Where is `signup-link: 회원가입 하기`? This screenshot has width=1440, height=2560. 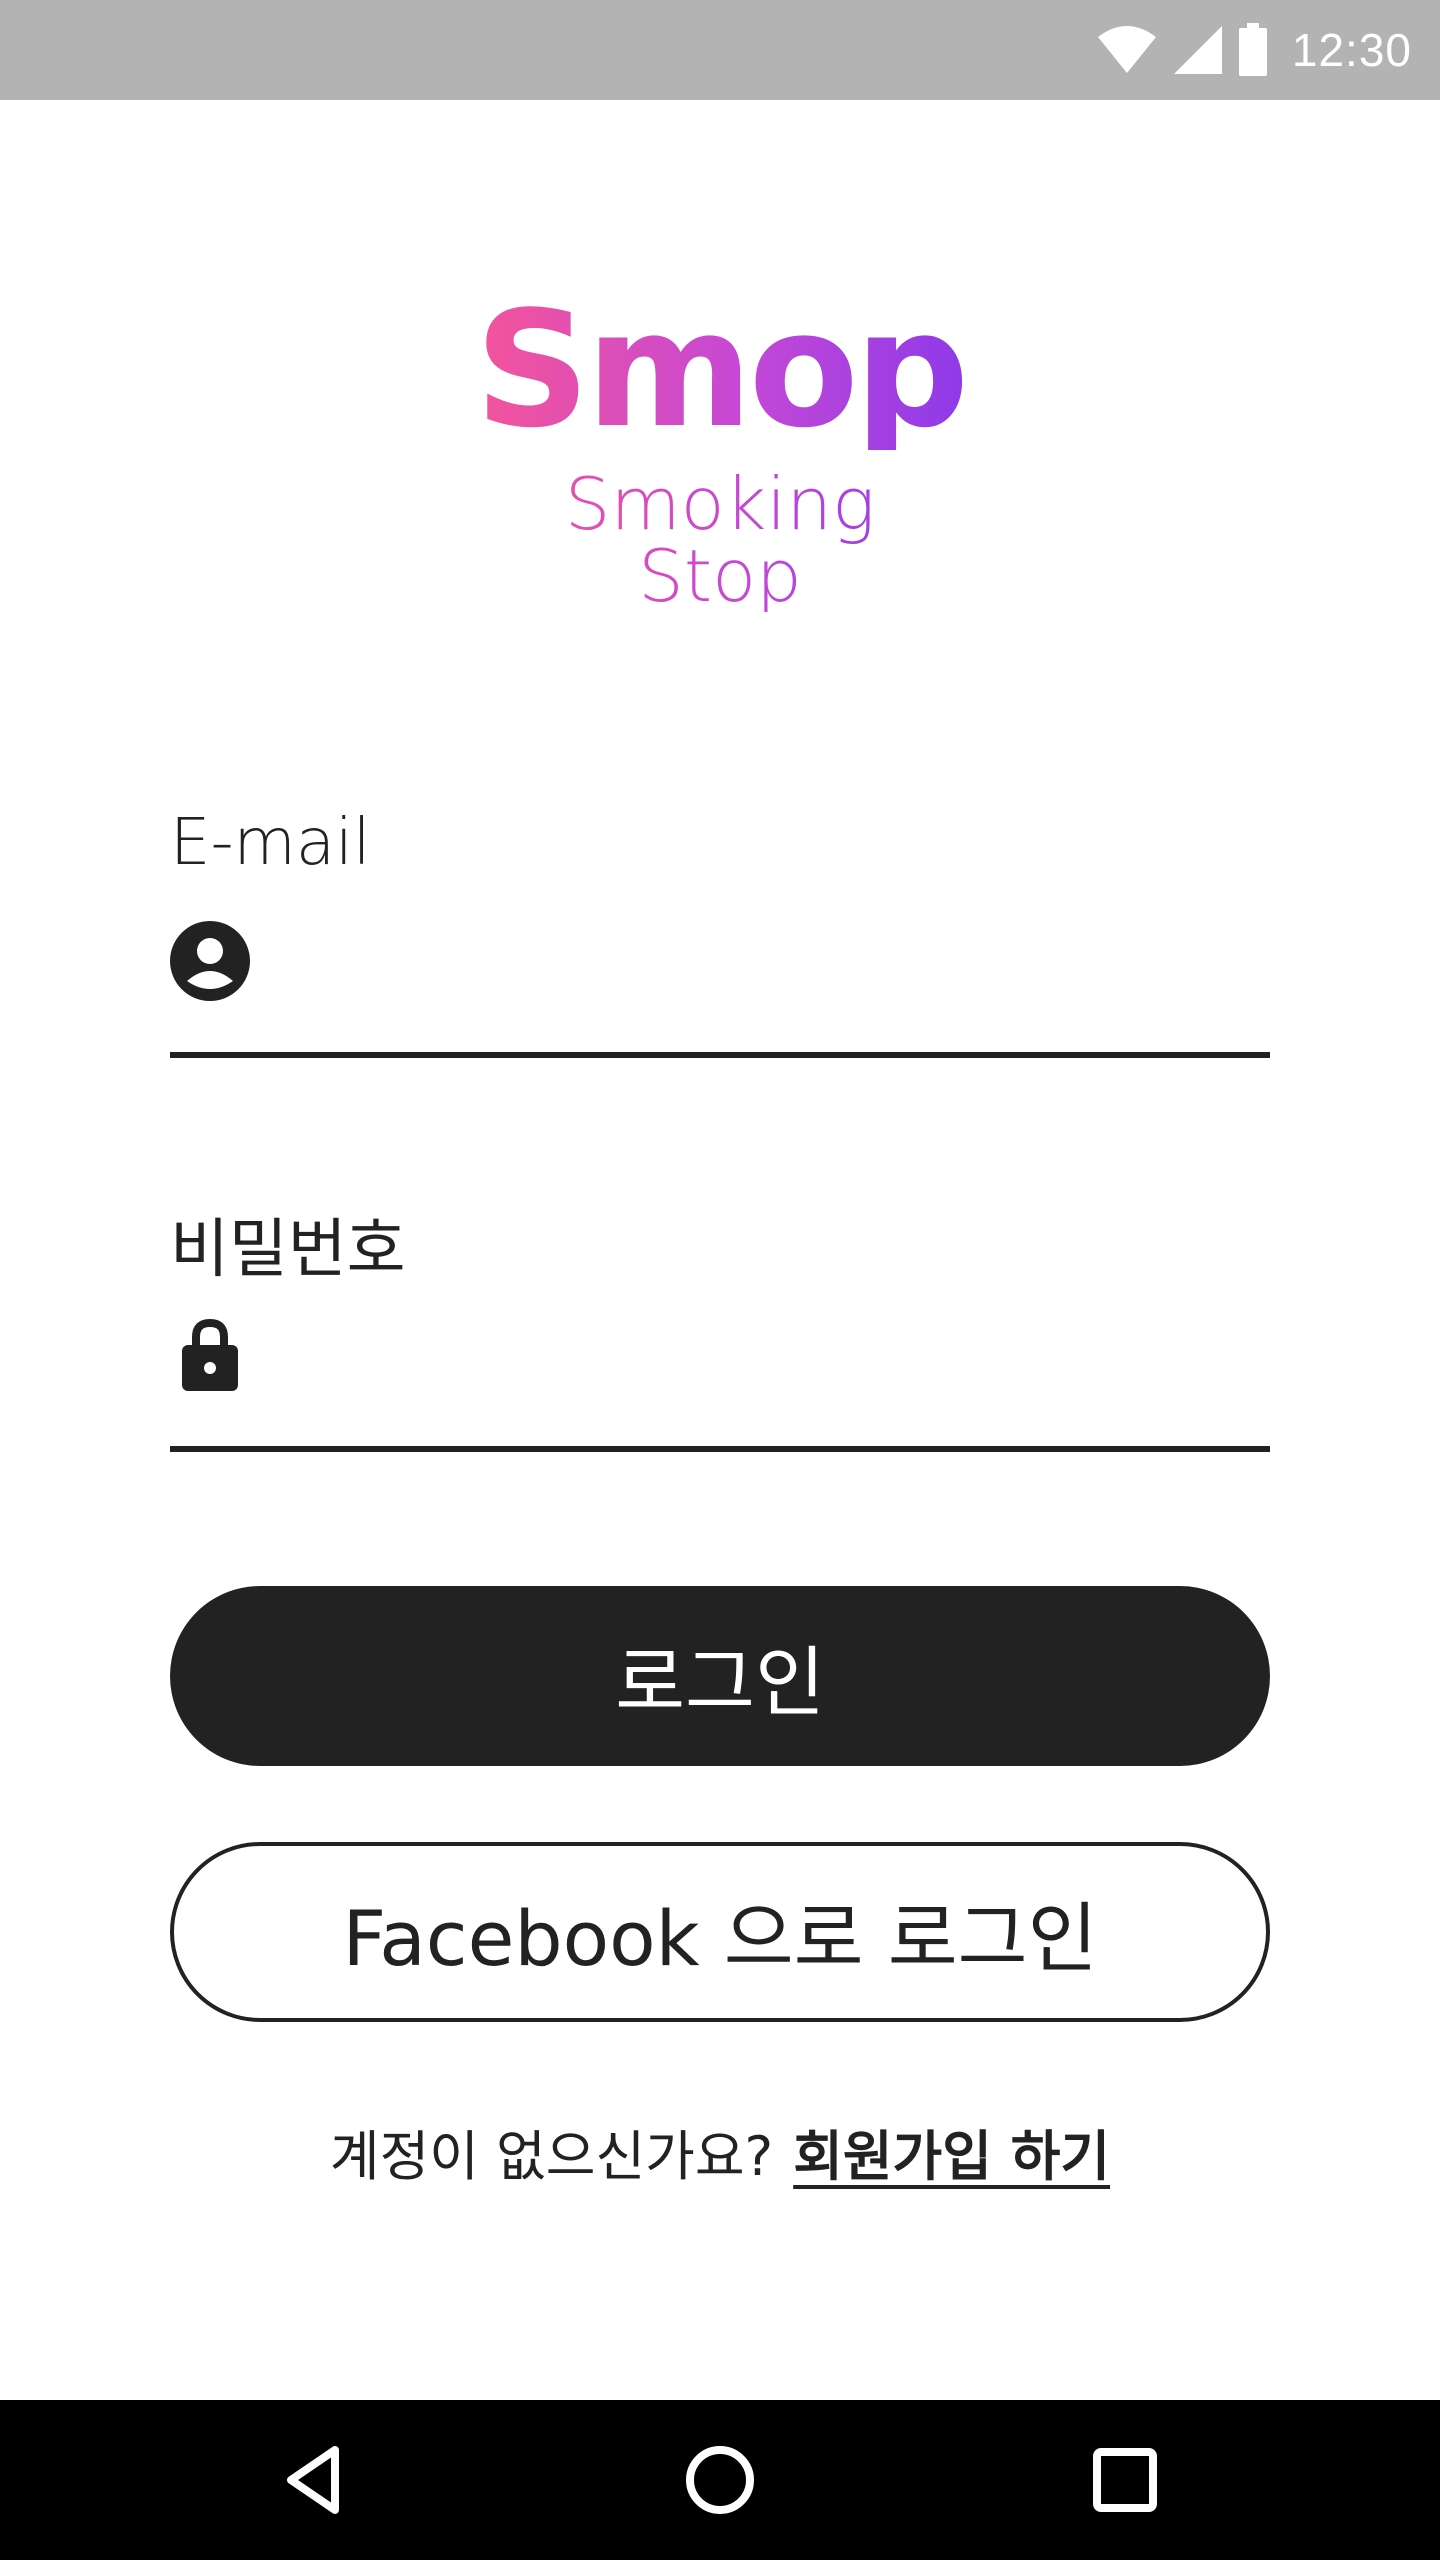 signup-link: 회원가입 하기 is located at coordinates (951, 2156).